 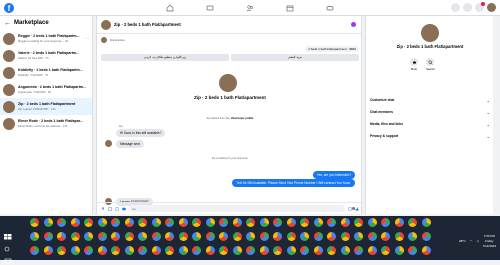 I want to click on like-icon, so click(x=357, y=208).